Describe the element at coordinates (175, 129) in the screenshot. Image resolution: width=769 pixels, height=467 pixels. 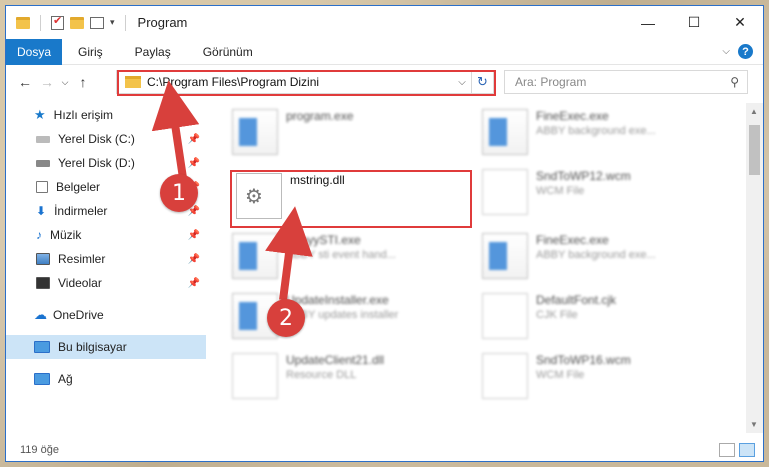
I see `arrow-to-address` at that location.